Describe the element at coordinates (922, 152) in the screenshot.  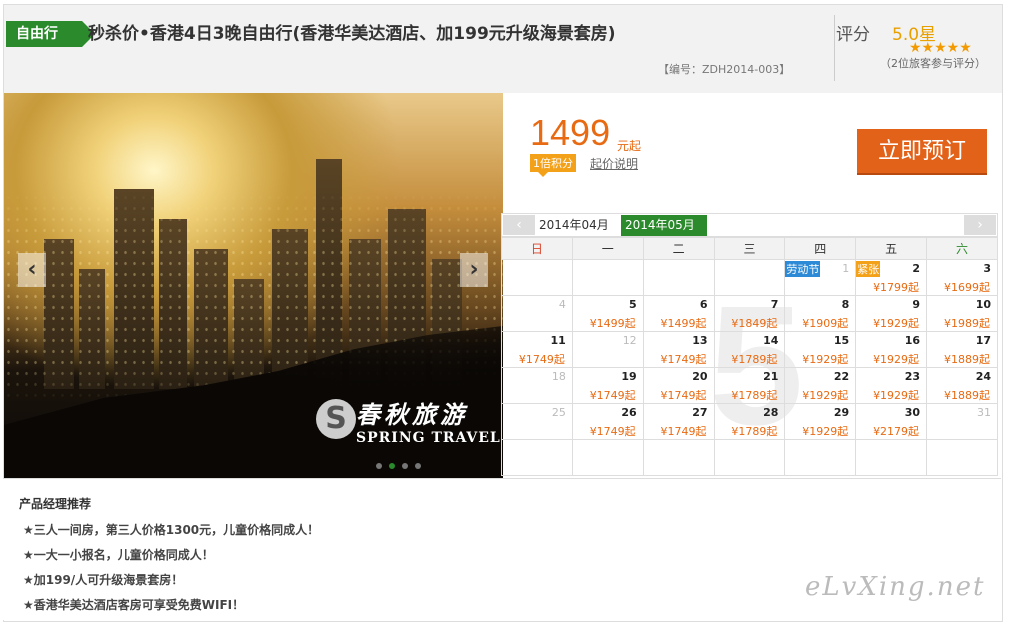
I see `book-now-button: 立即预订` at that location.